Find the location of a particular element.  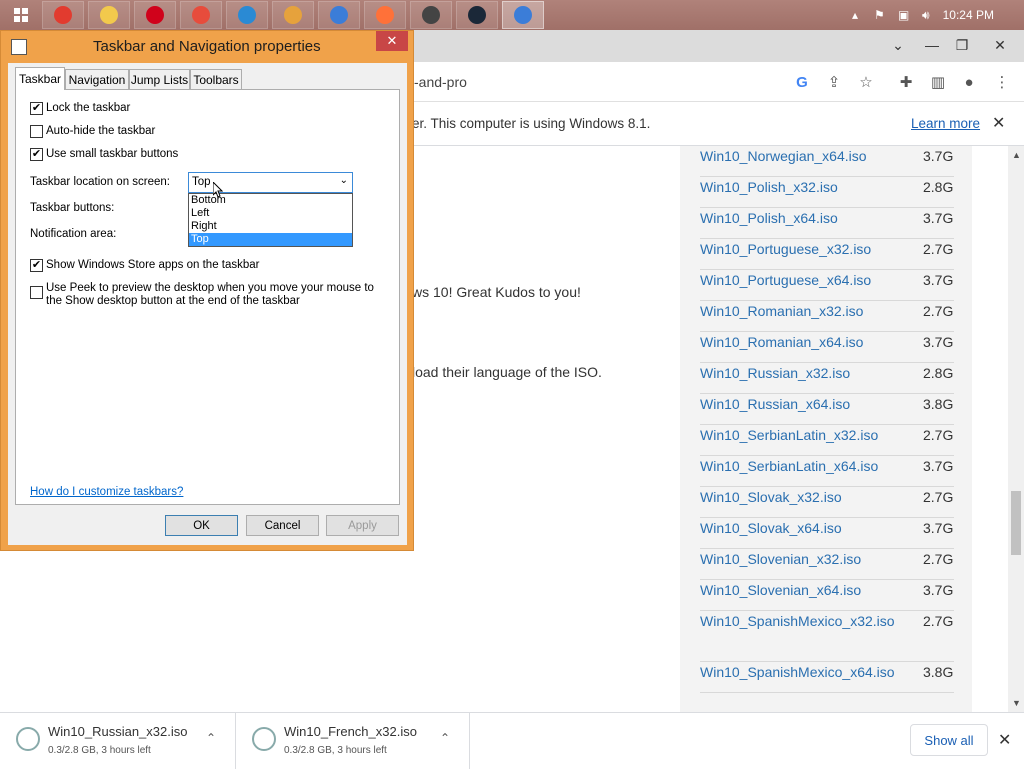

menu-kebab-icon: ⋮ is located at coordinates (1002, 82).